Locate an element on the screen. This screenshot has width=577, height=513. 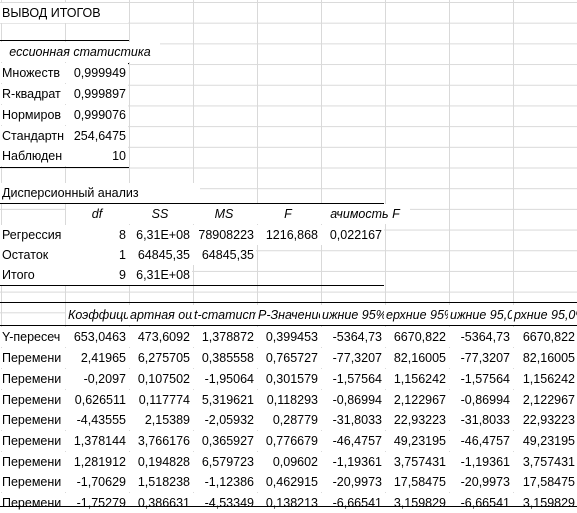
coef-upper-95-0: 1,156242 is located at coordinates (544, 379).